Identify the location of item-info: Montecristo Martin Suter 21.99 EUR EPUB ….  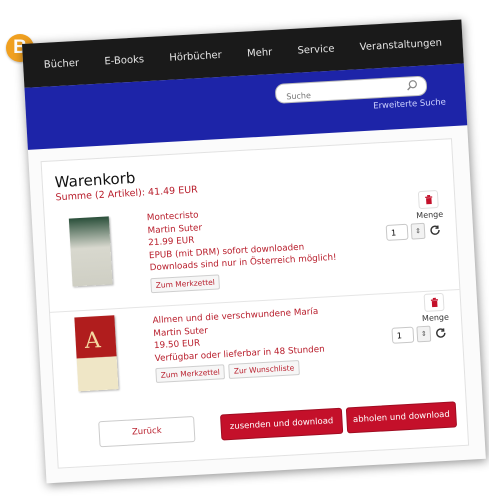
(254, 247).